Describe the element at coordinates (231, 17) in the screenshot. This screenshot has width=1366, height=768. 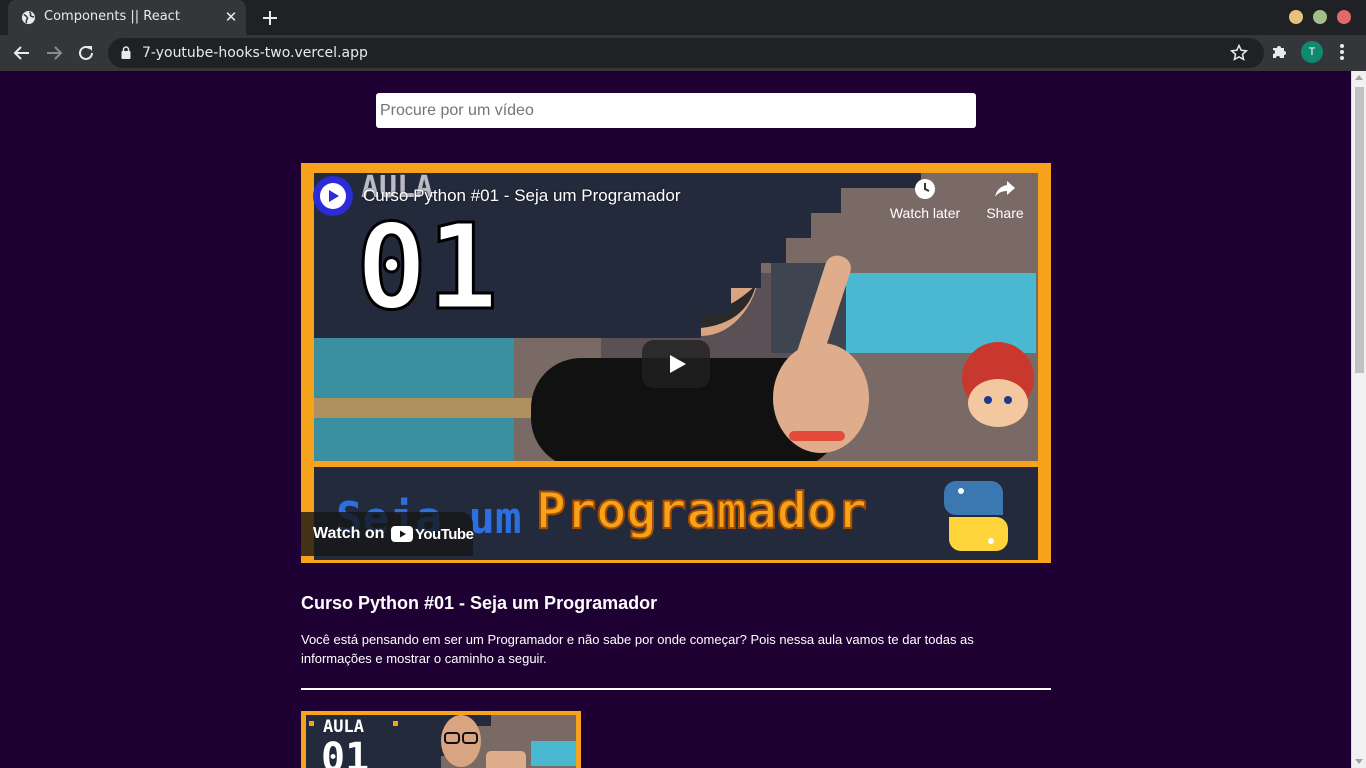
I see `close-tab-icon: ✕` at that location.